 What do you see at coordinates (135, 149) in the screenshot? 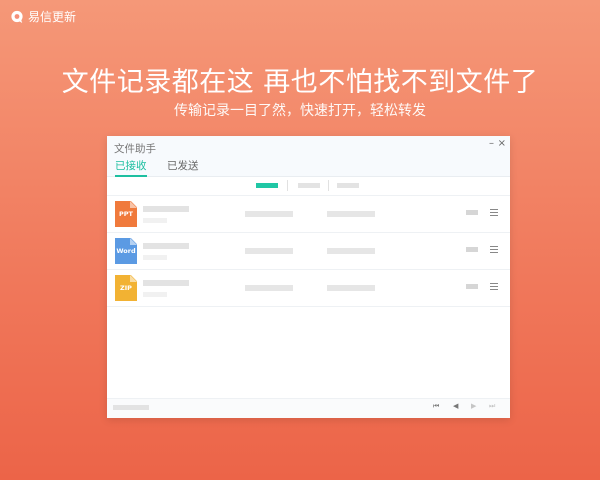
I see `window-title: 文件助手` at bounding box center [135, 149].